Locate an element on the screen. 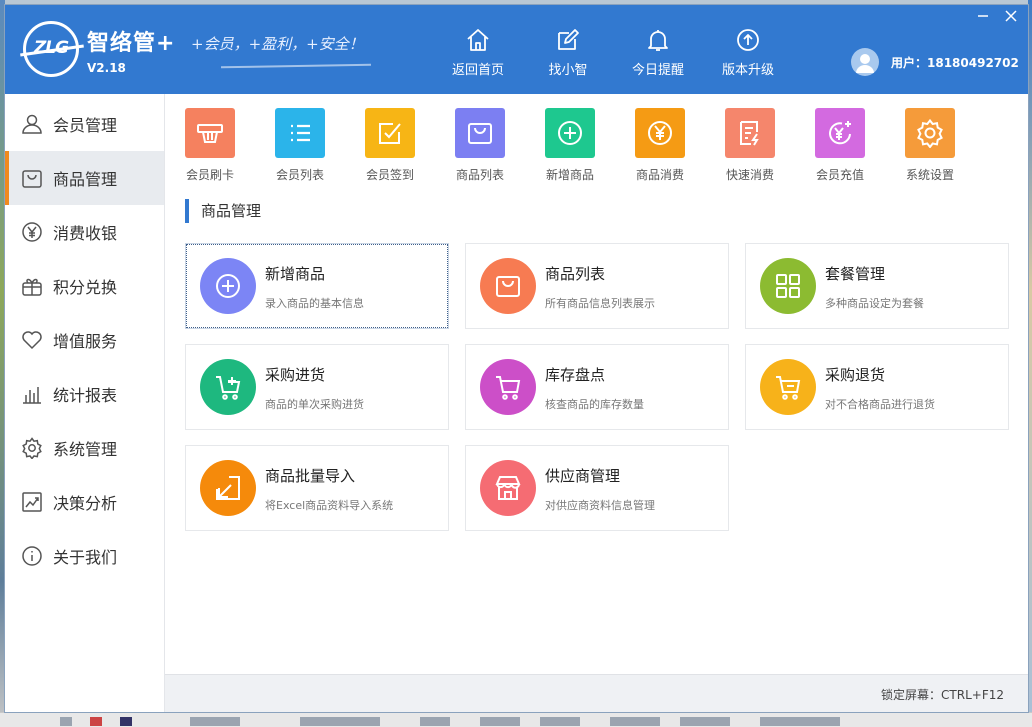  quick-action-member-recharge: 会员充值 is located at coordinates (840, 145).